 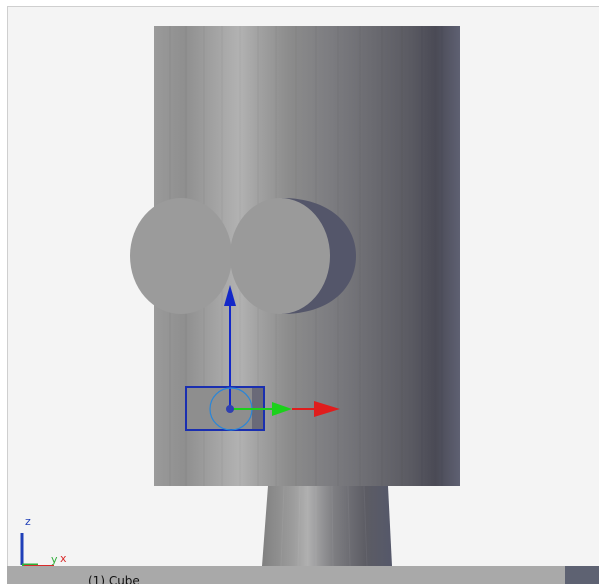 What do you see at coordinates (230, 409) in the screenshot?
I see `gizmo-pivot` at bounding box center [230, 409].